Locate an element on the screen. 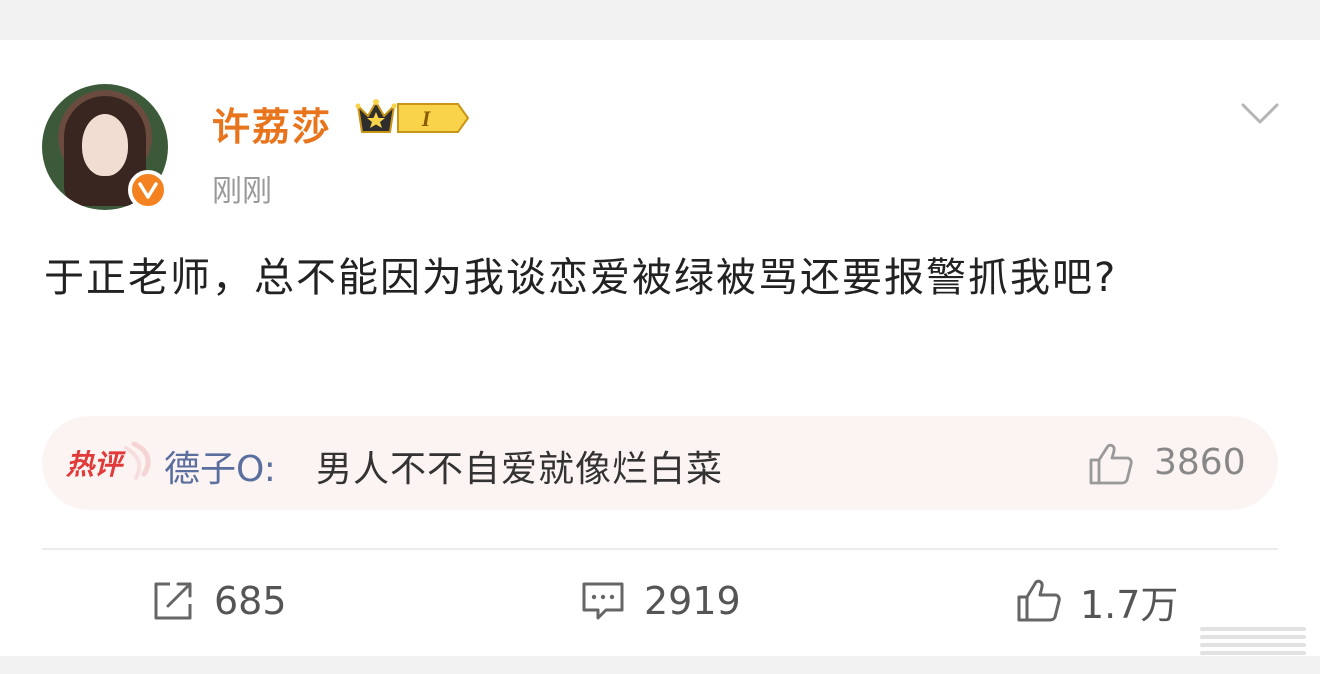 Image resolution: width=1320 pixels, height=674 pixels. vip-level-text: I is located at coordinates (426, 118).